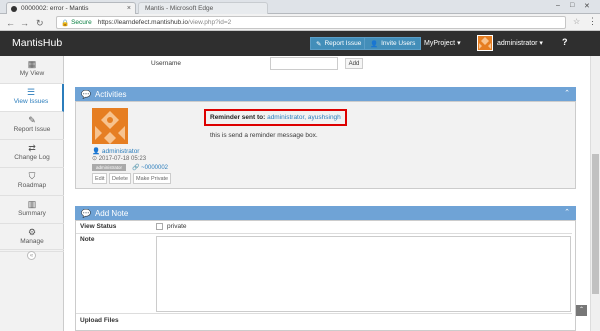 Image resolution: width=600 pixels, height=331 pixels. I want to click on sidebar-item-report-issue: ✎ Report Issue, so click(32, 126).